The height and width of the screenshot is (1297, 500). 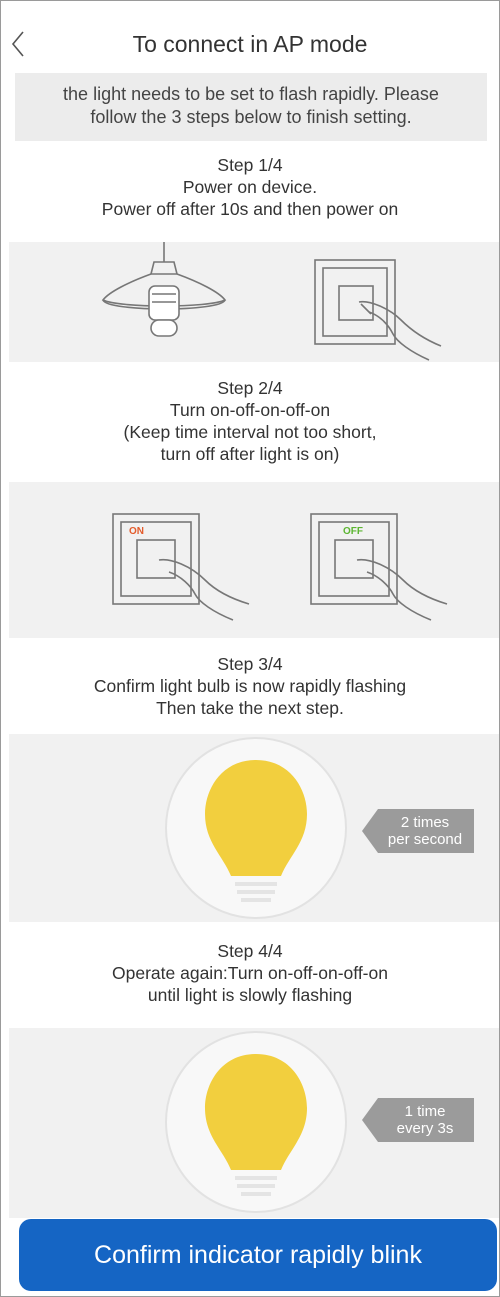 I want to click on step-1-line: Power on device., so click(x=250, y=187).